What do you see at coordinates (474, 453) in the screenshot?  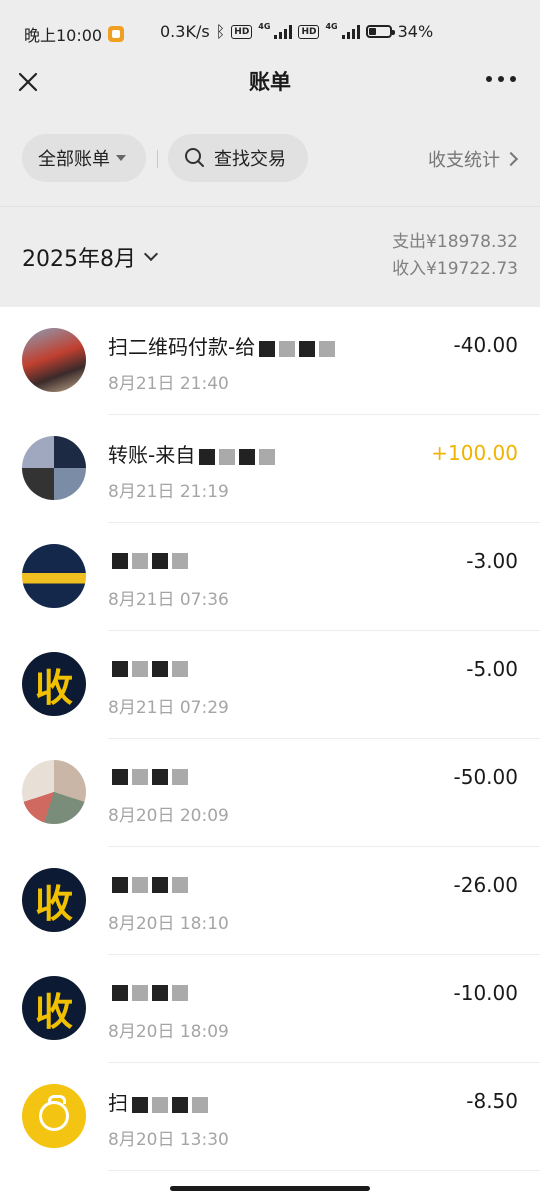 I see `transaction-amount: +100.00` at bounding box center [474, 453].